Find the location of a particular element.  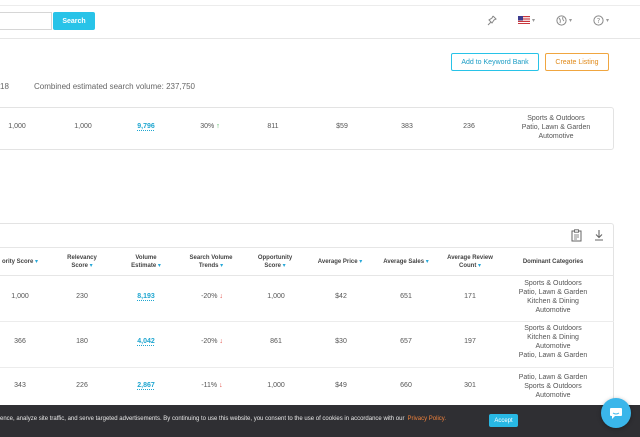

average-price: $49 is located at coordinates (341, 385).